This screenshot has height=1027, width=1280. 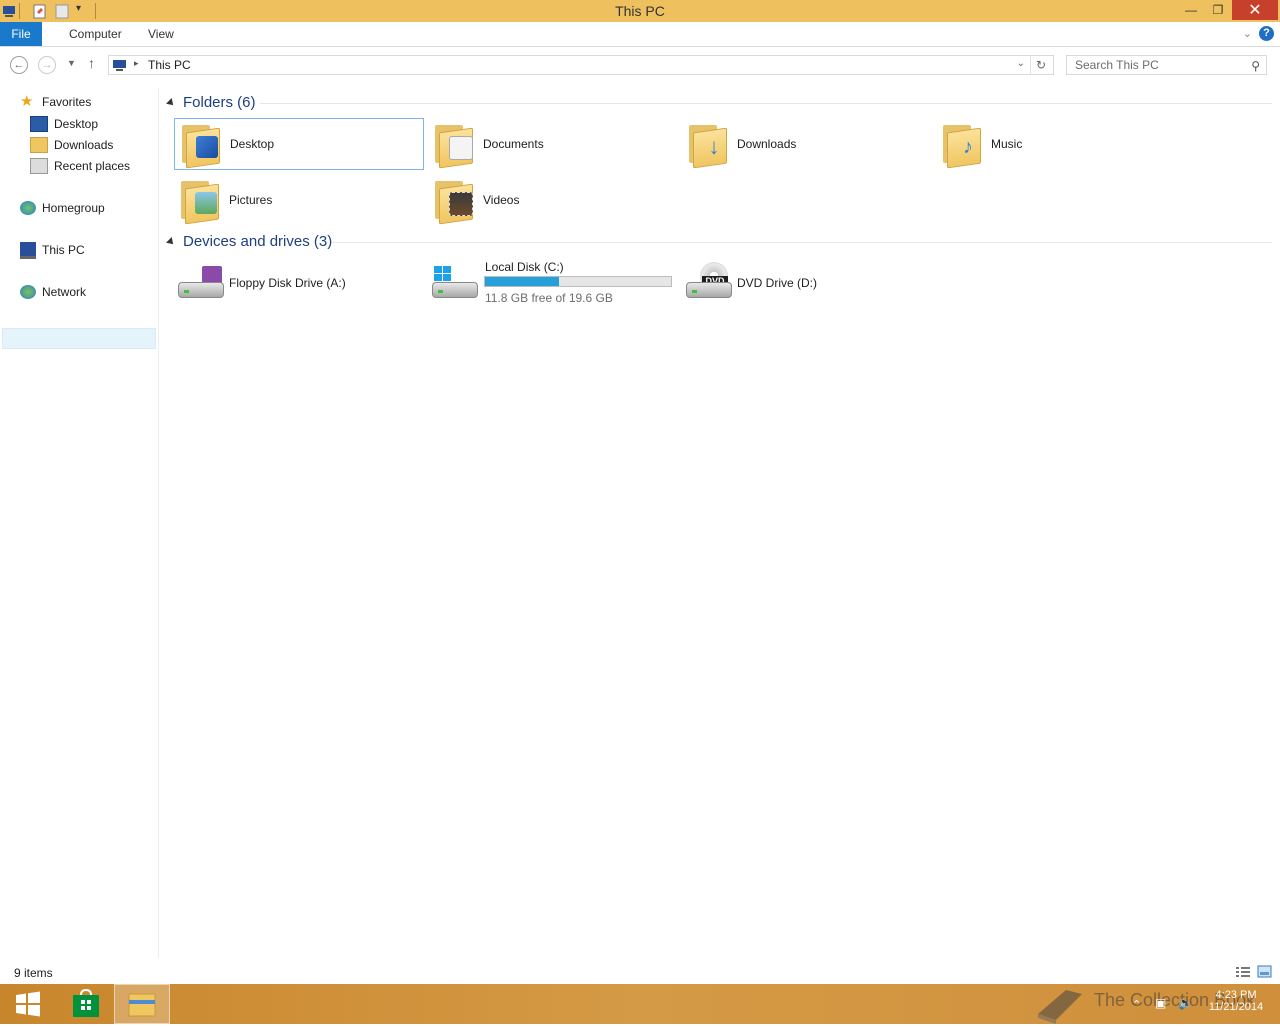 I want to click on nav-selection-highlight, so click(x=79, y=338).